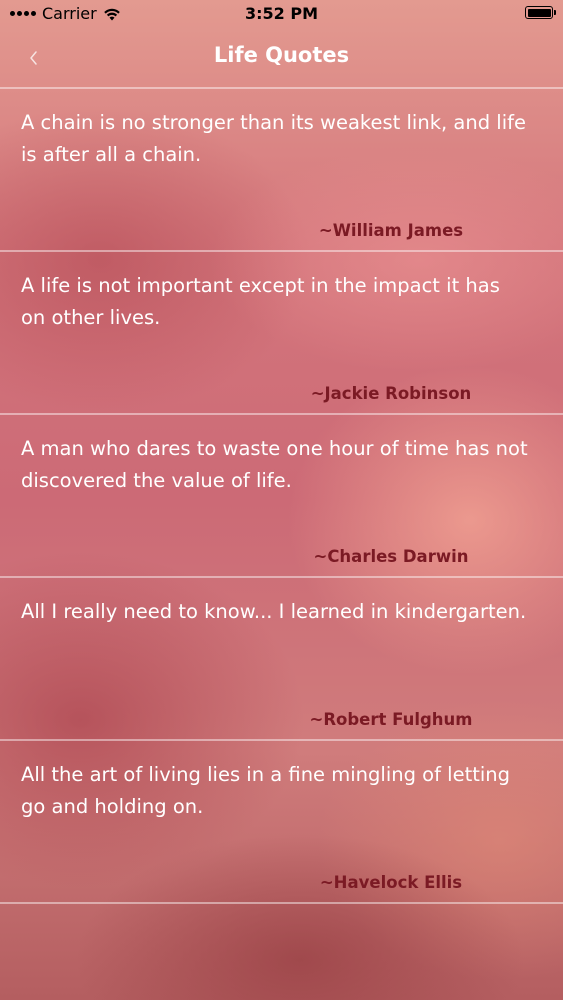 This screenshot has height=1000, width=563. What do you see at coordinates (391, 230) in the screenshot?
I see `quote-author: ~William James` at bounding box center [391, 230].